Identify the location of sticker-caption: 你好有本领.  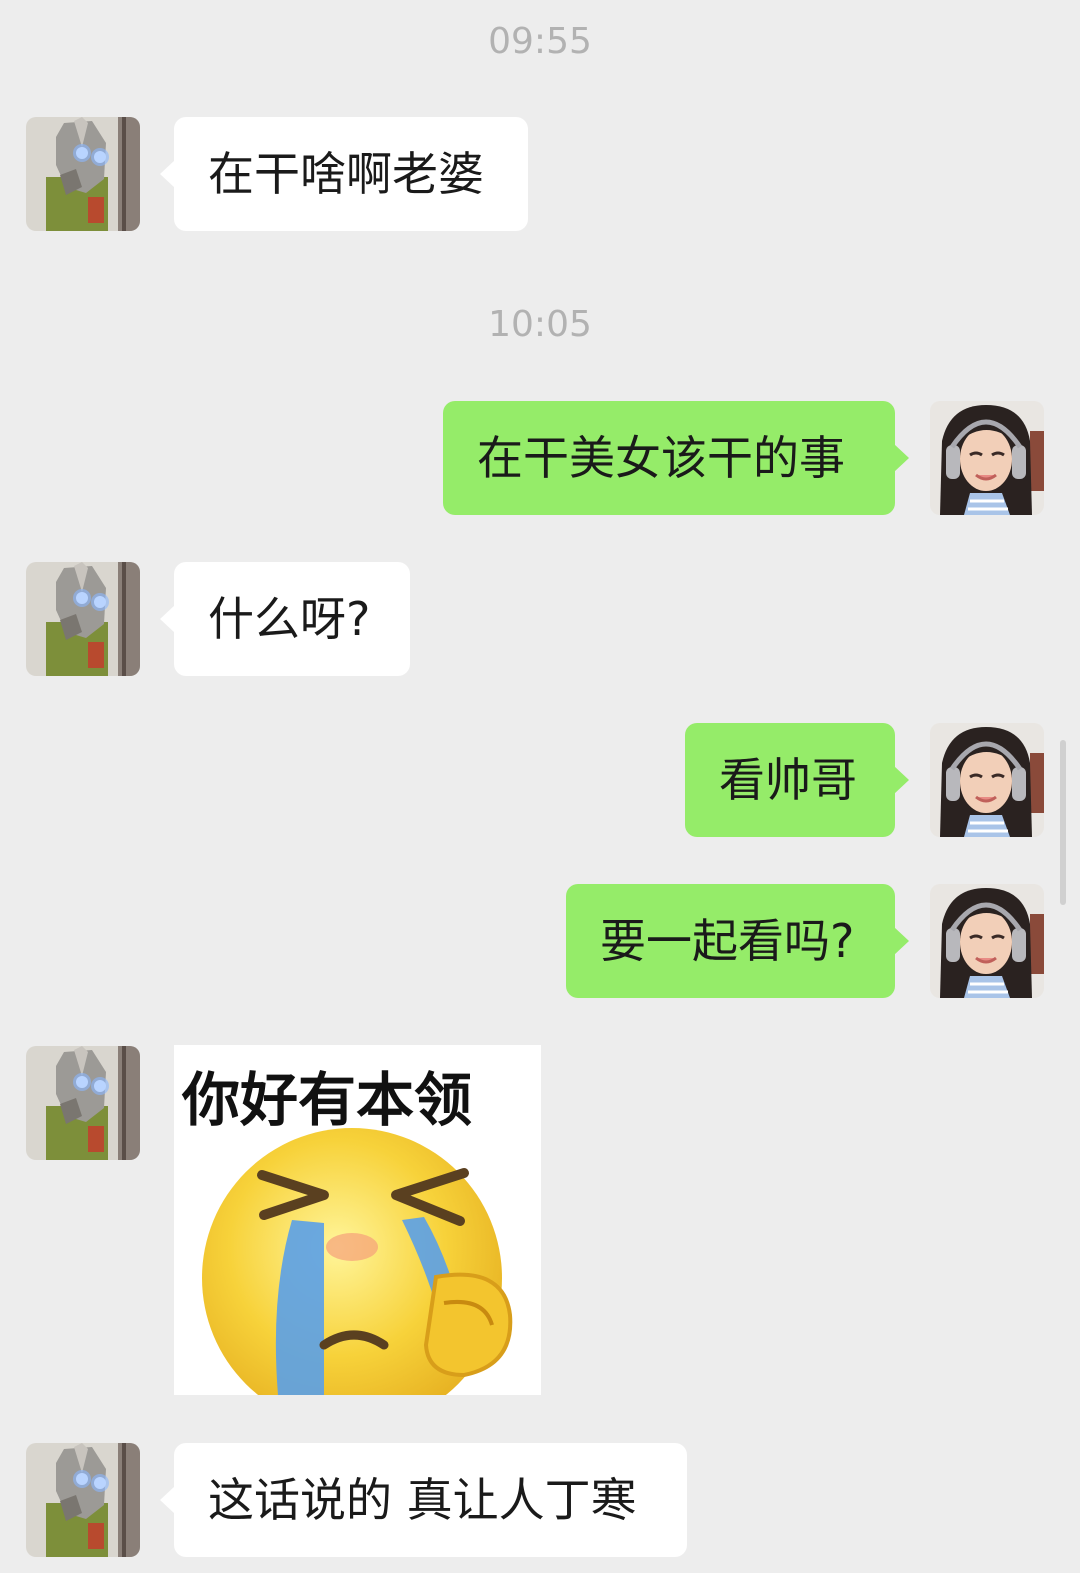
(327, 1100).